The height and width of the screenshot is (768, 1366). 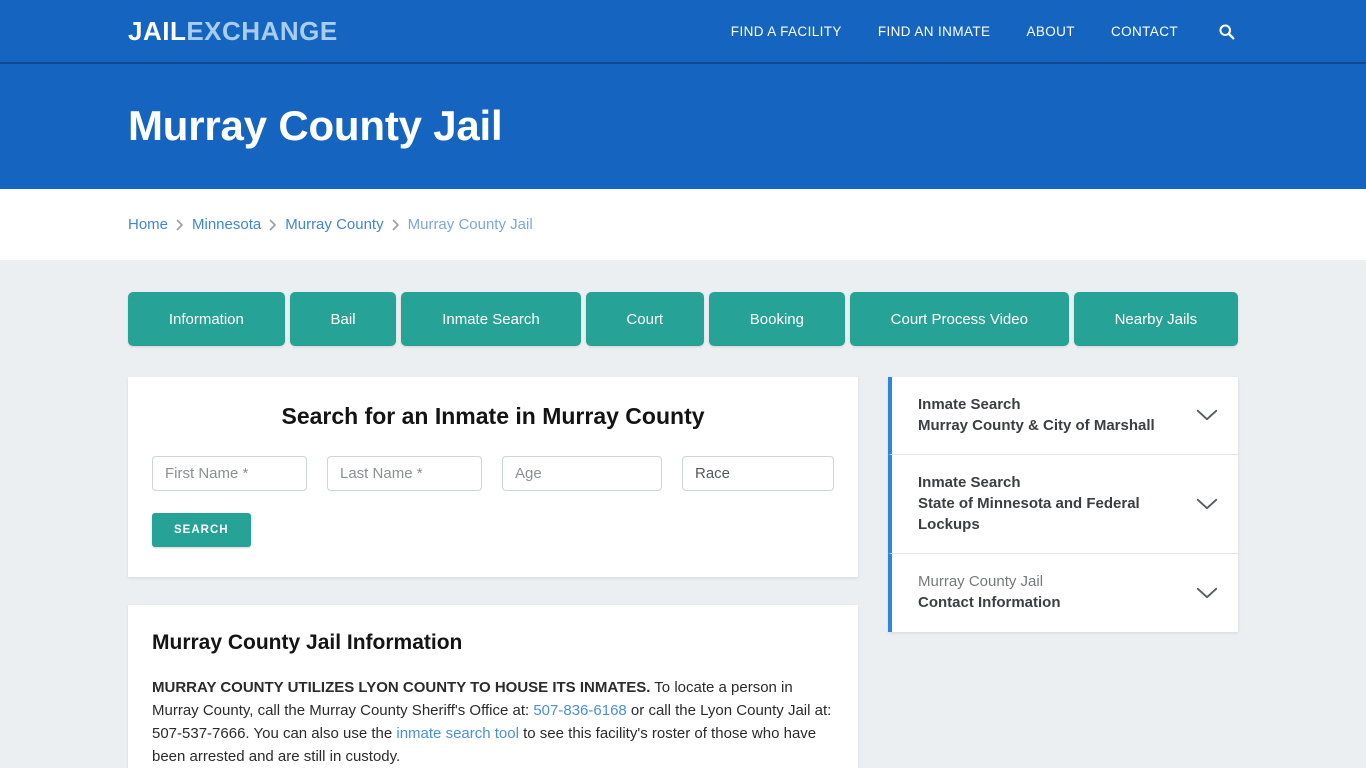 What do you see at coordinates (758, 473) in the screenshot?
I see `race-select: Race` at bounding box center [758, 473].